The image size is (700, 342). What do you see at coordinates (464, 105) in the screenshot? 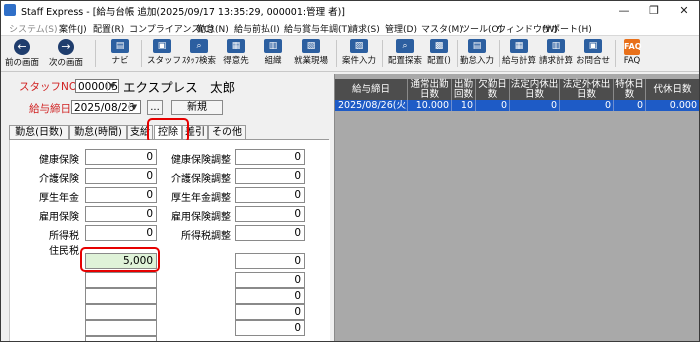
I see `table-row-cell: 10` at bounding box center [464, 105].